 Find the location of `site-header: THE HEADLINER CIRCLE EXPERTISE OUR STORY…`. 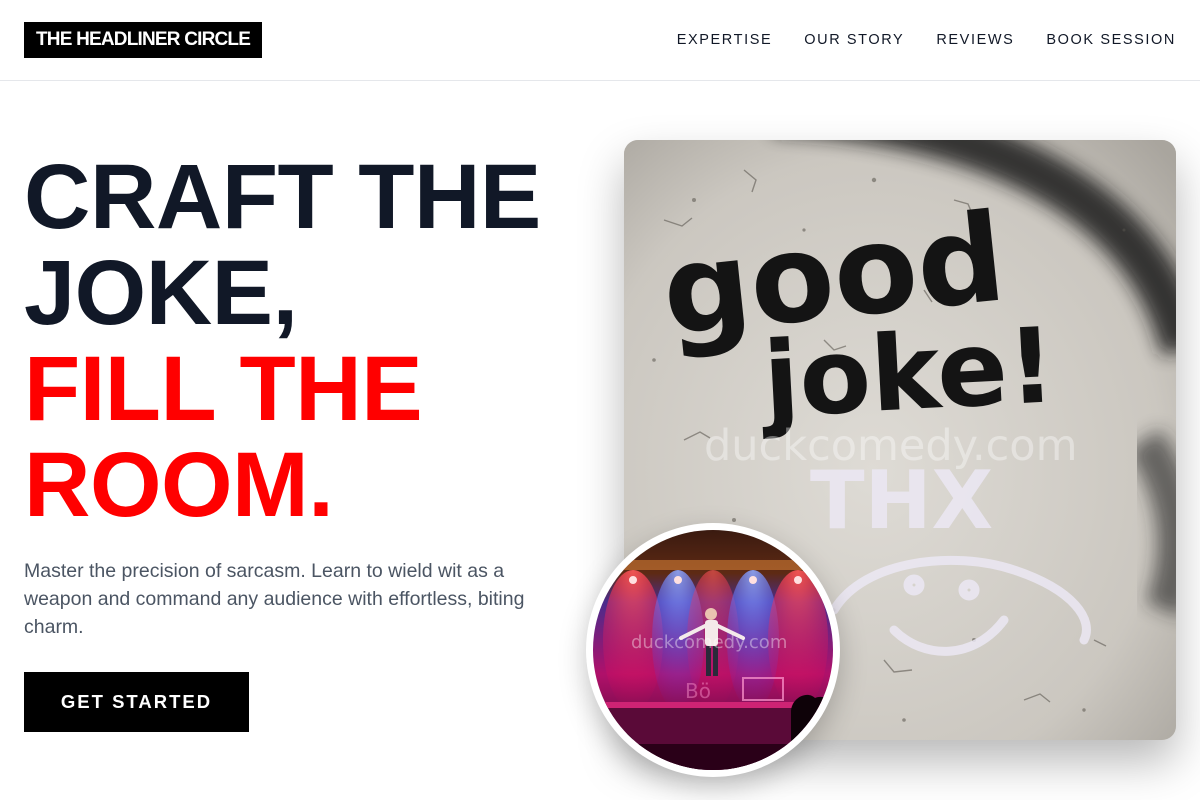

site-header: THE HEADLINER CIRCLE EXPERTISE OUR STORY… is located at coordinates (600, 40).